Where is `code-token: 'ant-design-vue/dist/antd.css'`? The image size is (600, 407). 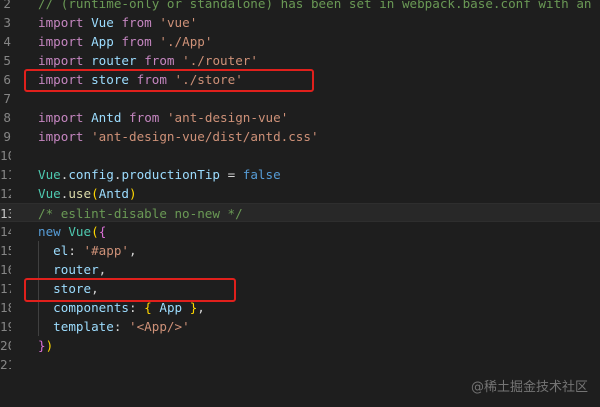
code-token: 'ant-design-vue/dist/antd.css' is located at coordinates (205, 136).